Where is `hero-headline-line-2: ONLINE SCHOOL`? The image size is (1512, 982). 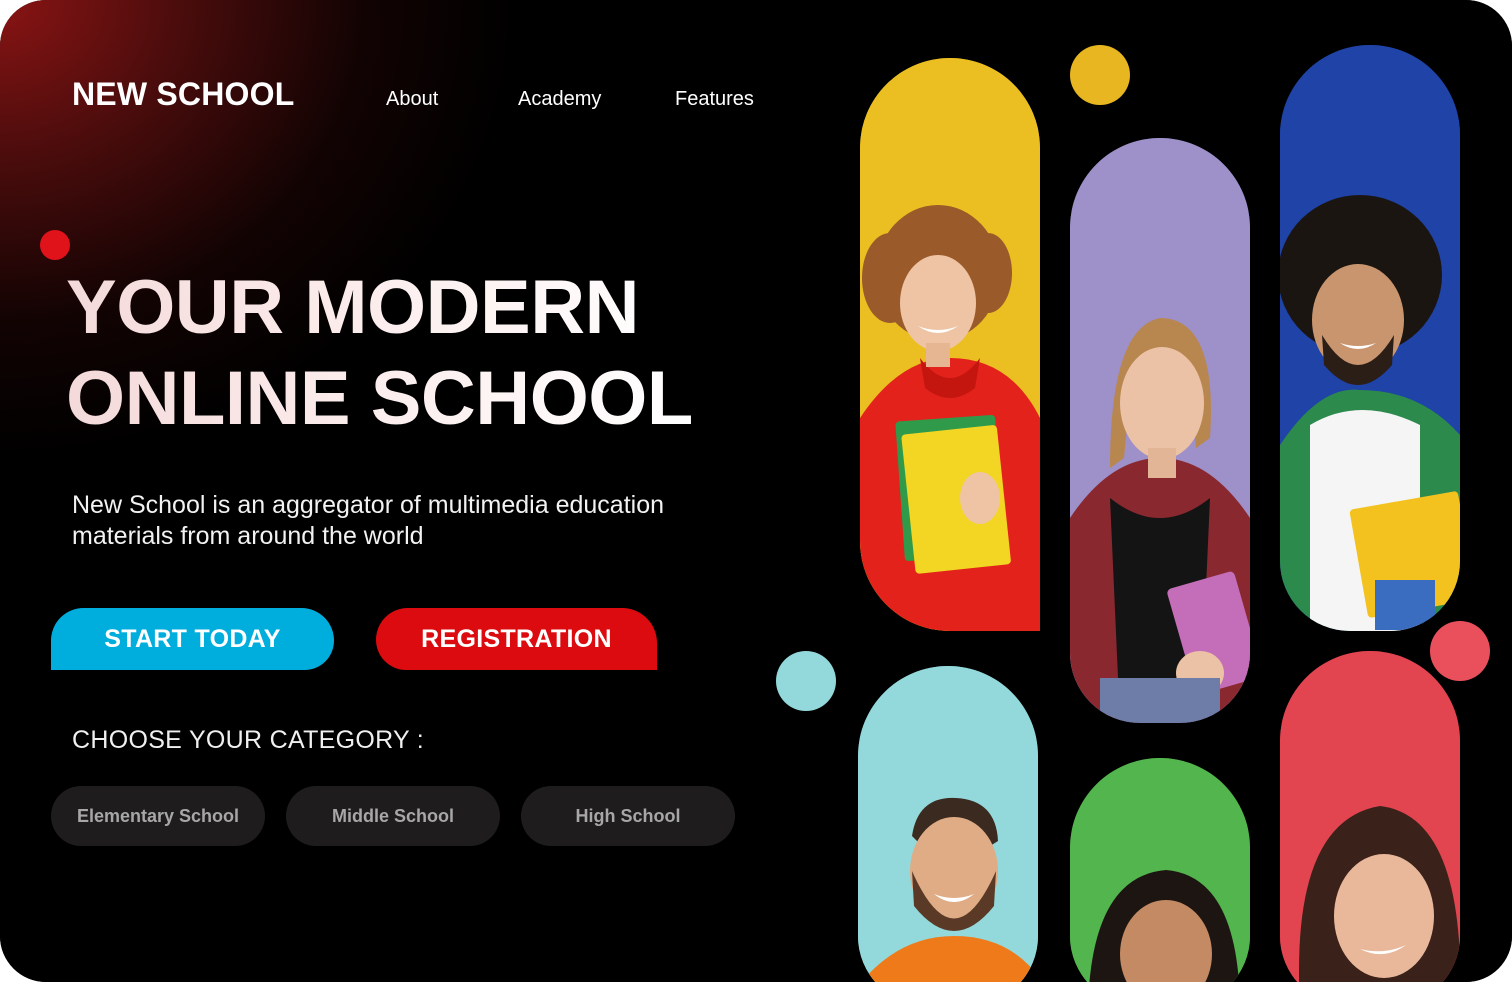
hero-headline-line-2: ONLINE SCHOOL is located at coordinates (379, 398).